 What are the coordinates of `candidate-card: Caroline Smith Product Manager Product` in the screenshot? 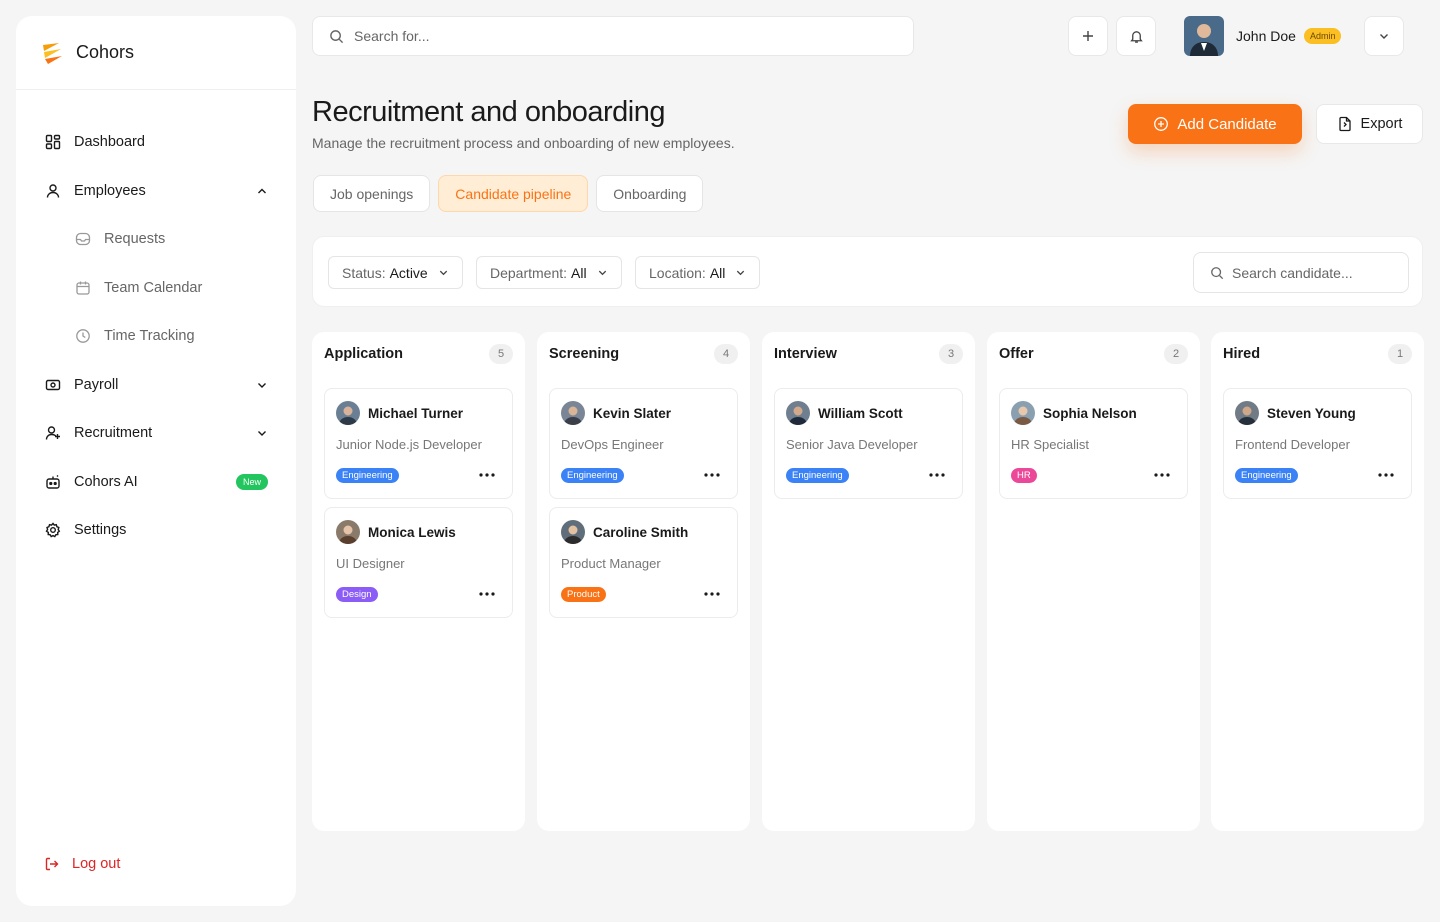 It's located at (643, 562).